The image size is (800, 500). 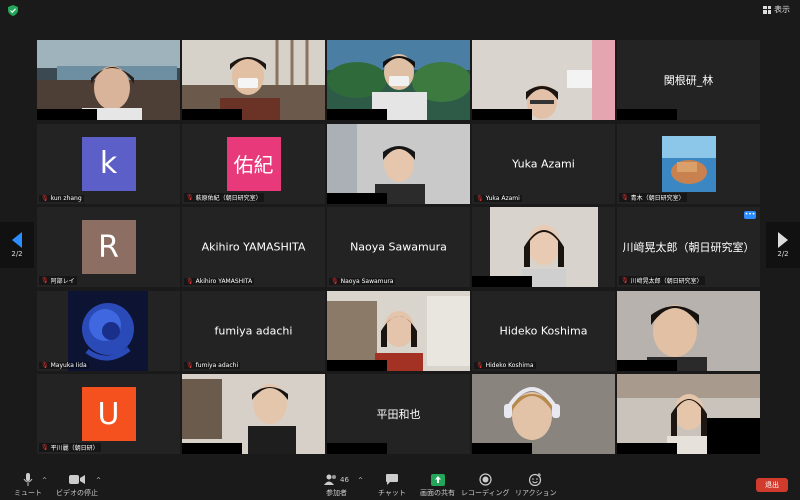 What do you see at coordinates (66, 198) in the screenshot?
I see `participant-name: kun zhang` at bounding box center [66, 198].